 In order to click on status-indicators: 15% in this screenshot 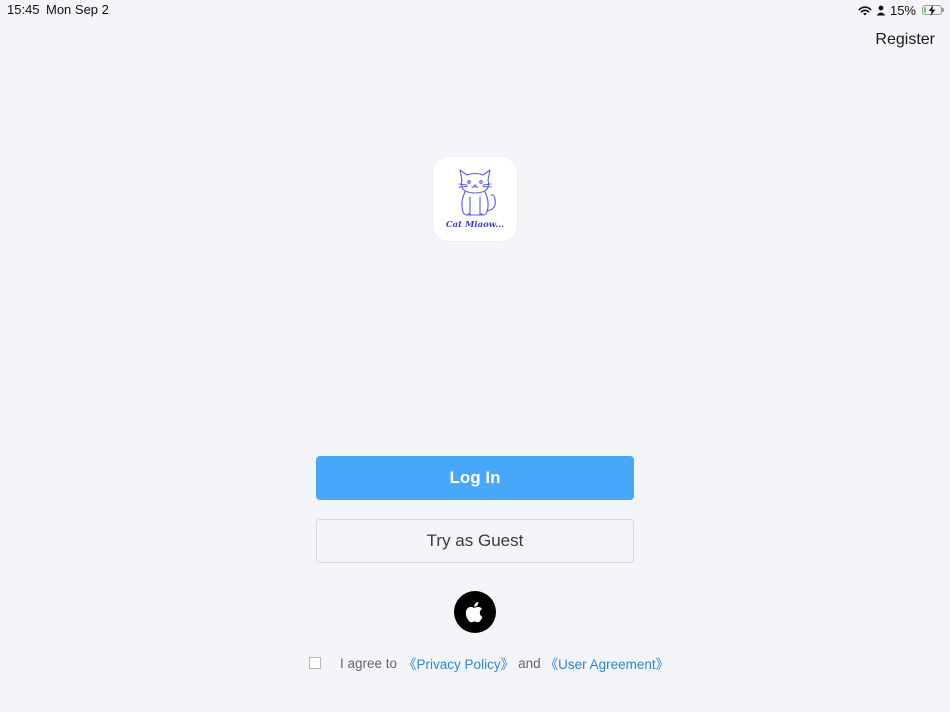, I will do `click(901, 10)`.